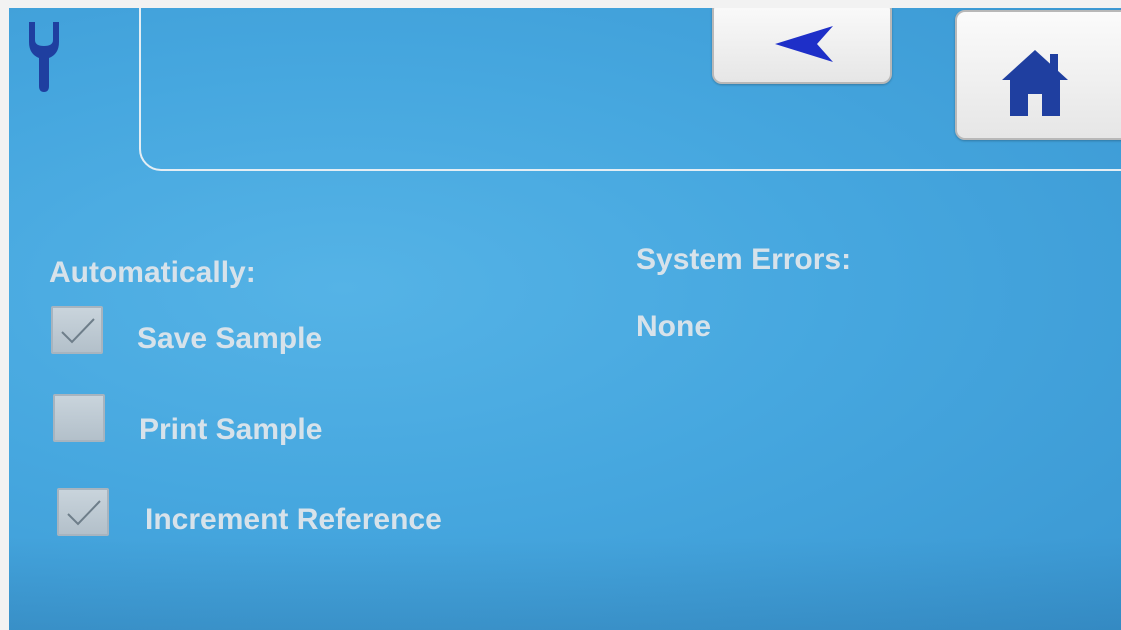 Image resolution: width=1121 pixels, height=630 pixels. I want to click on home-button, so click(1038, 75).